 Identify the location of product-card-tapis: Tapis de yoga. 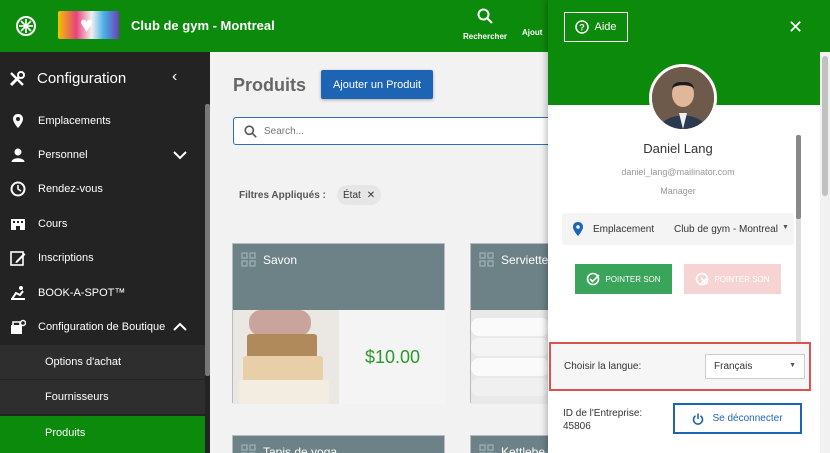
(338, 444).